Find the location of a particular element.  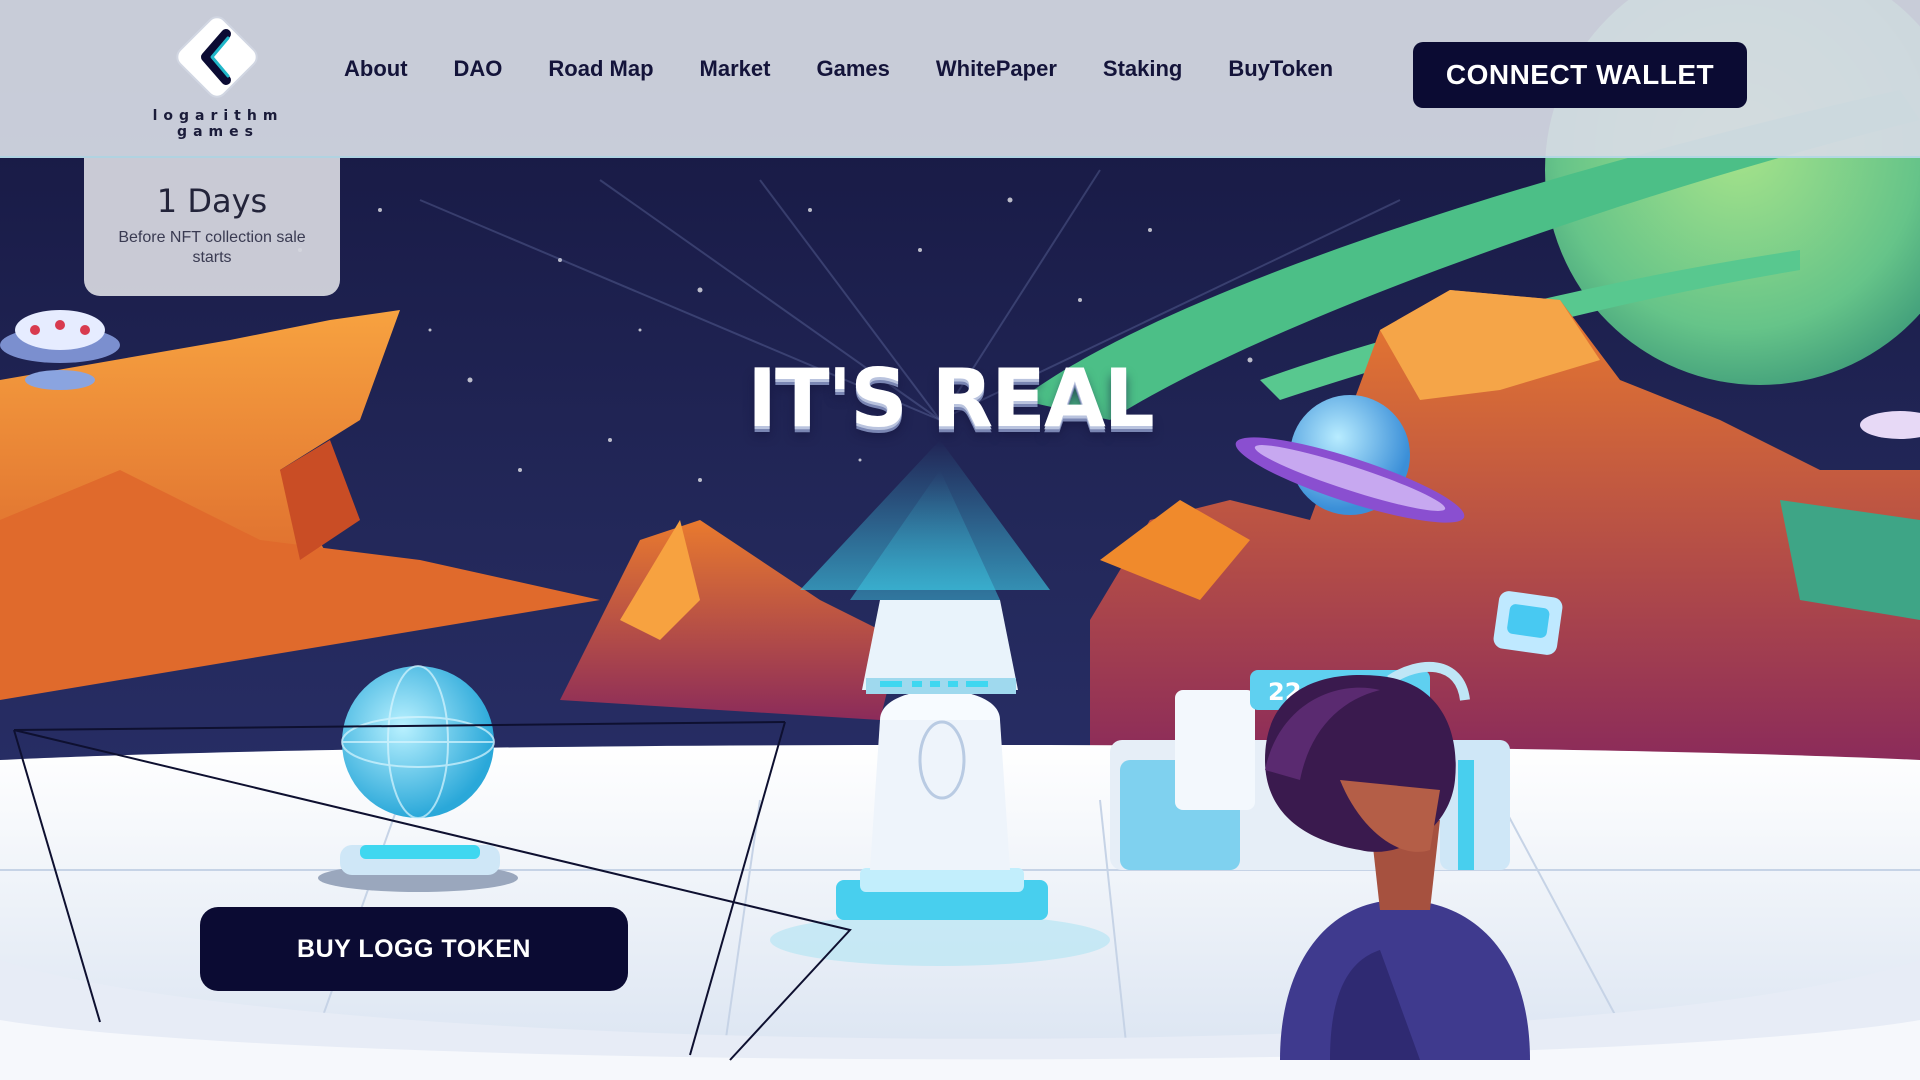

nav-dao: DAO is located at coordinates (478, 69).